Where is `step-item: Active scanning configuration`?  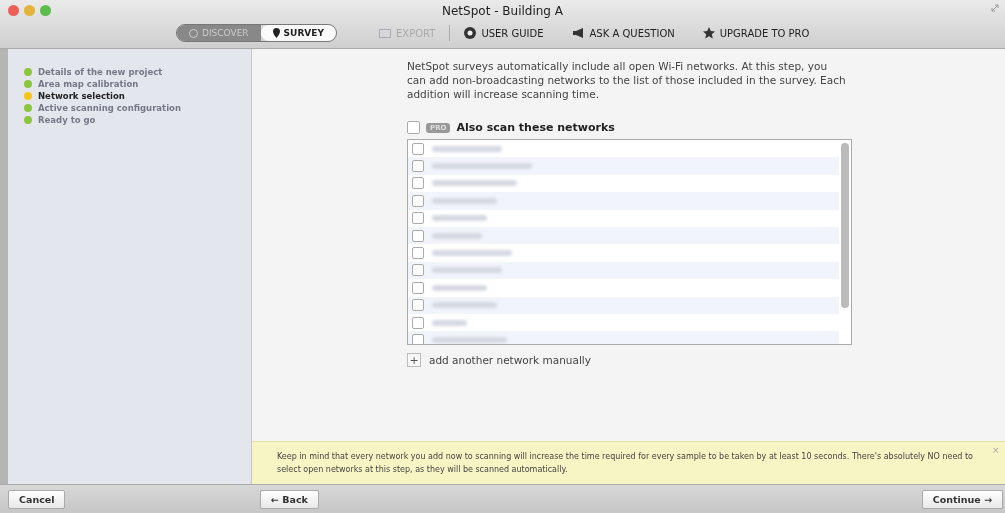
step-item: Active scanning configuration is located at coordinates (137, 108).